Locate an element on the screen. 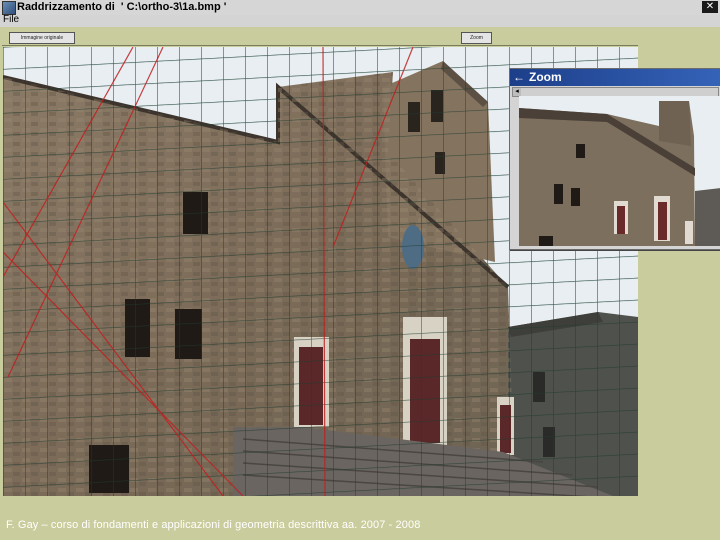  zoom-button: Zoom is located at coordinates (476, 38).